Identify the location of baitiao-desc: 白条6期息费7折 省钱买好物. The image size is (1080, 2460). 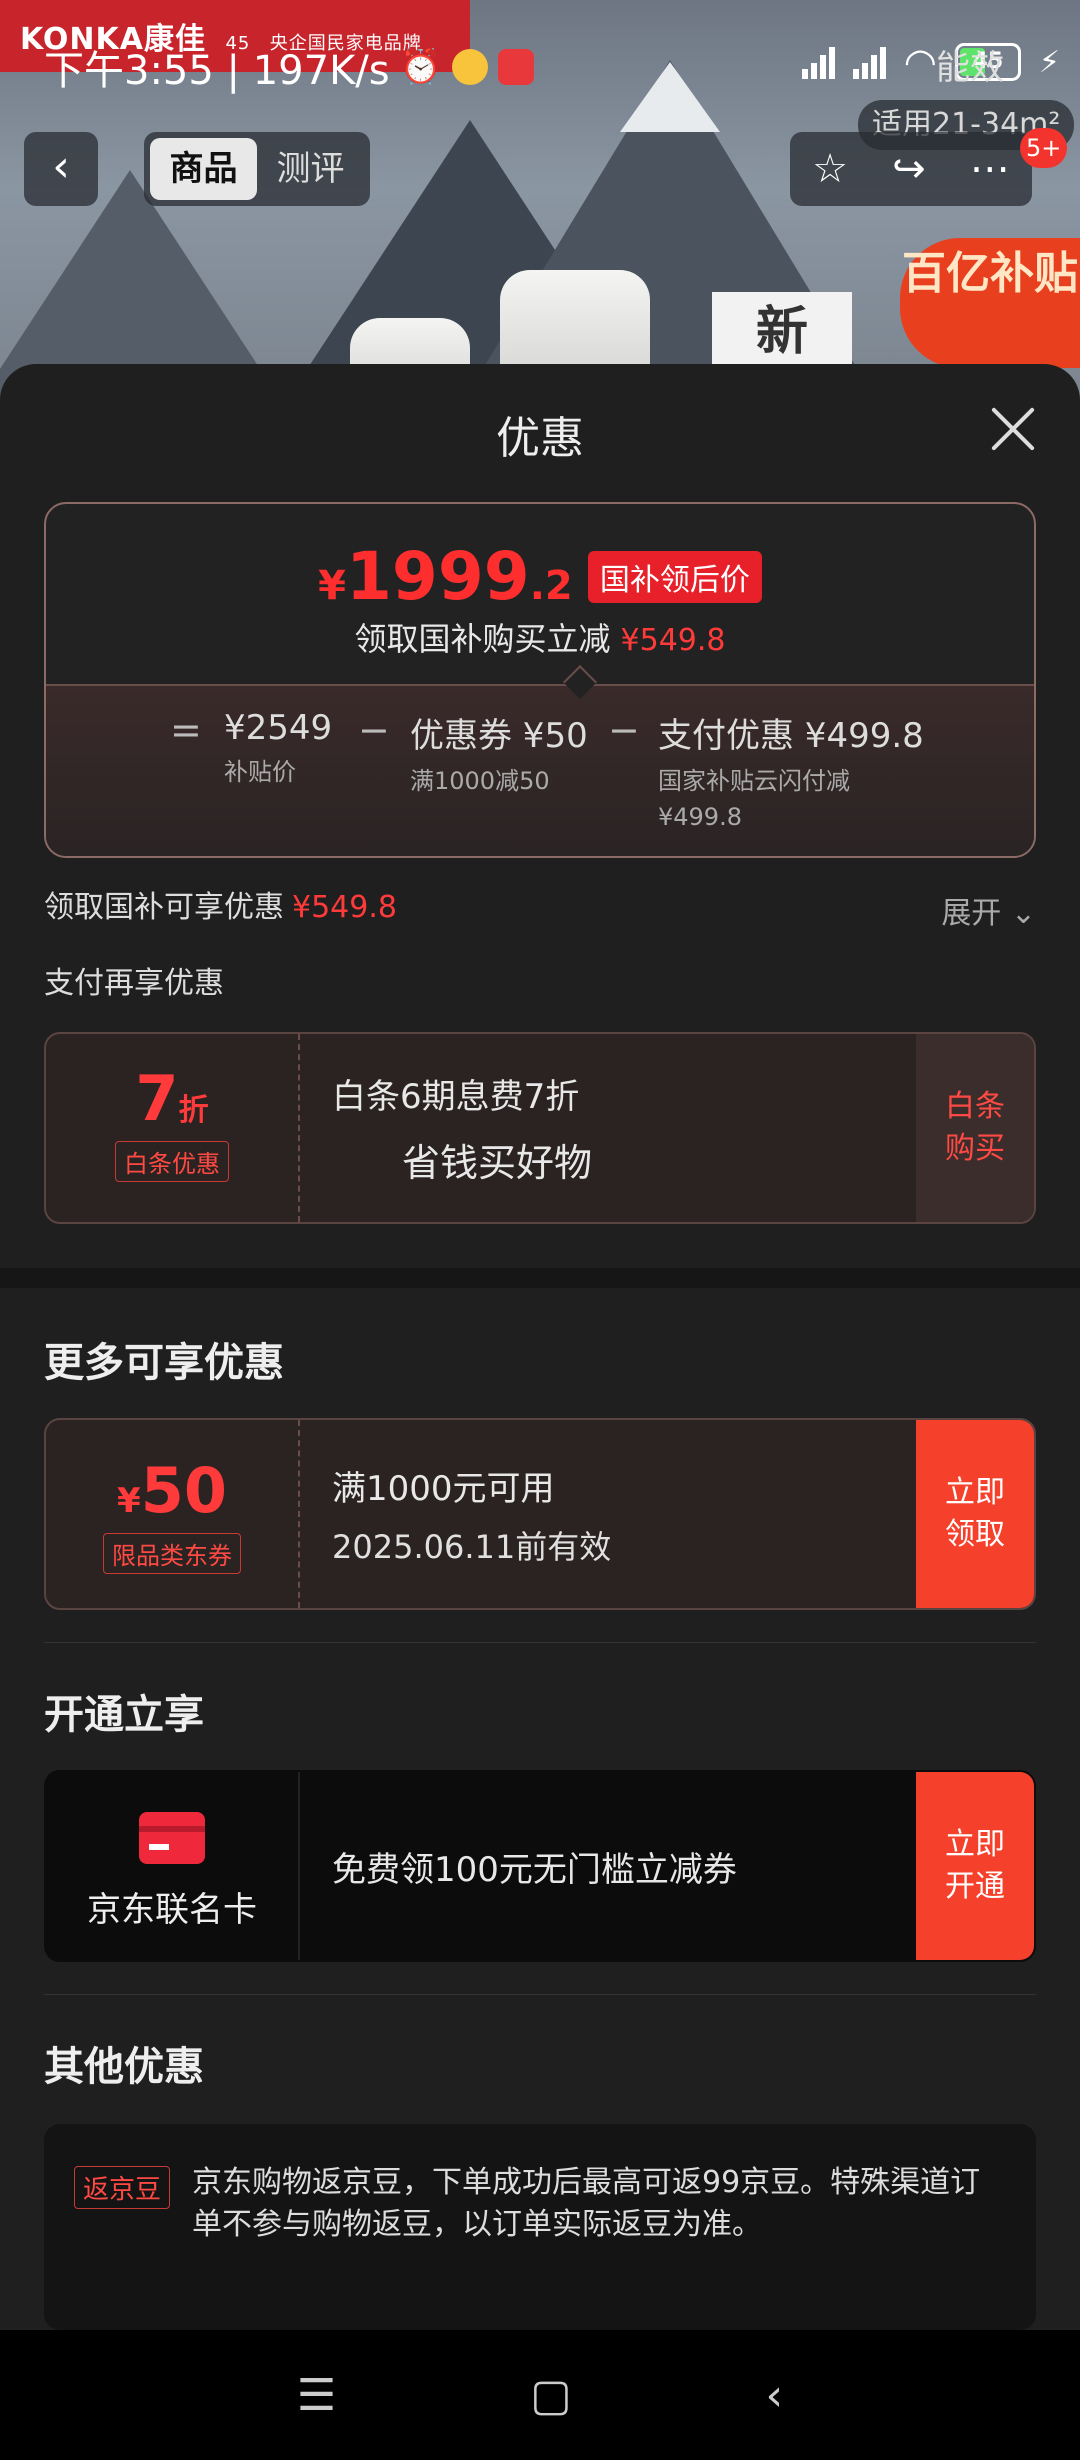
(462, 1131).